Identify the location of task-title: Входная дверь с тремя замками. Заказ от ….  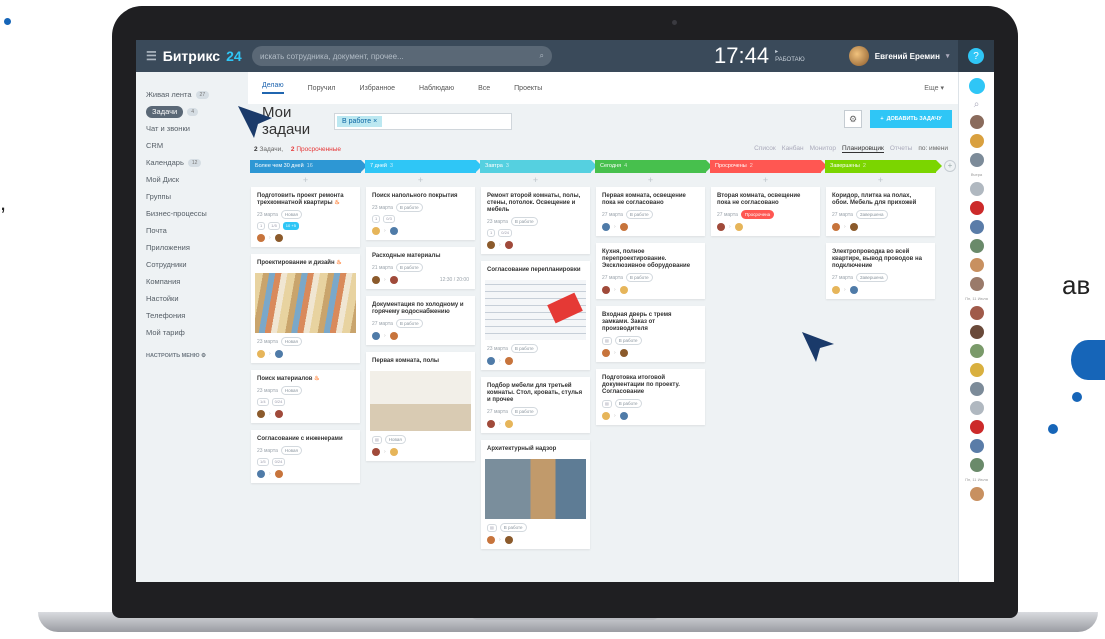
(650, 322).